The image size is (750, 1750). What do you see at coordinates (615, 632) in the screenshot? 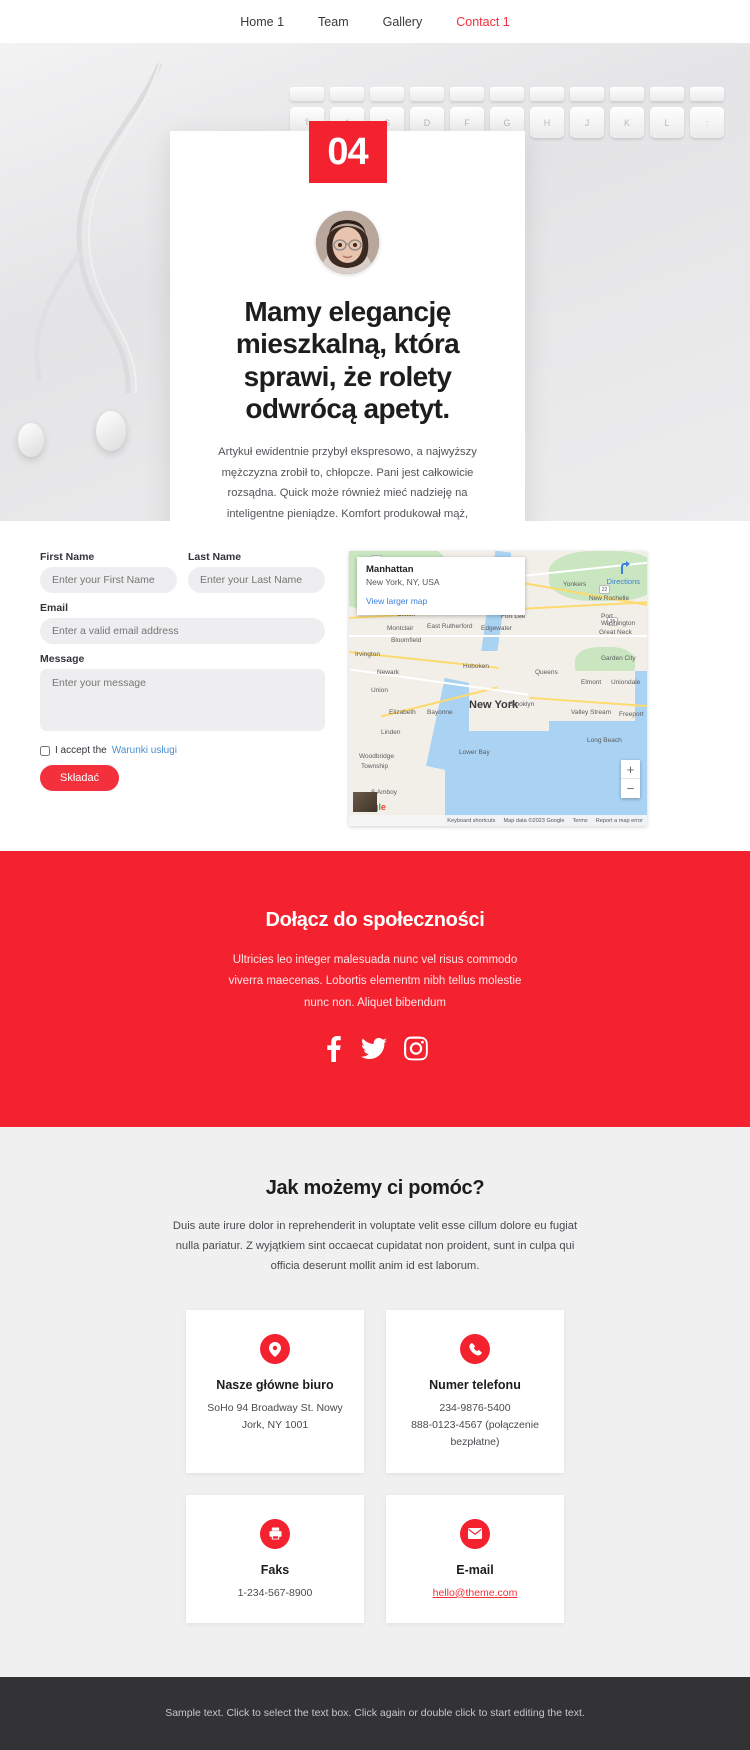
I see `map-place-label: Great Neck` at bounding box center [615, 632].